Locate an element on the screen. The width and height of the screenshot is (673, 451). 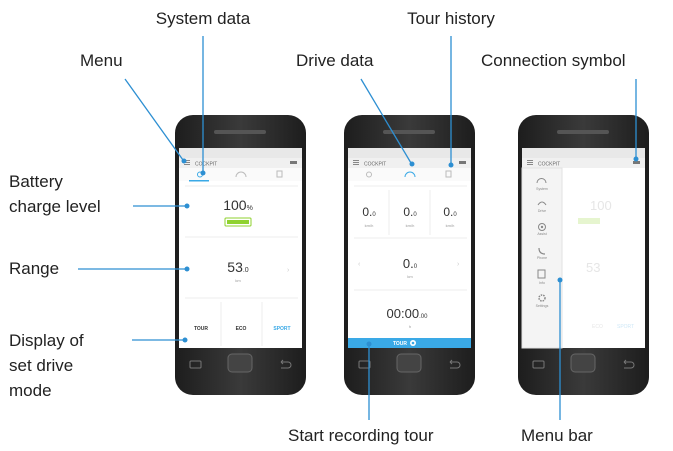
callout-line-menu is located at coordinates (154, 119).